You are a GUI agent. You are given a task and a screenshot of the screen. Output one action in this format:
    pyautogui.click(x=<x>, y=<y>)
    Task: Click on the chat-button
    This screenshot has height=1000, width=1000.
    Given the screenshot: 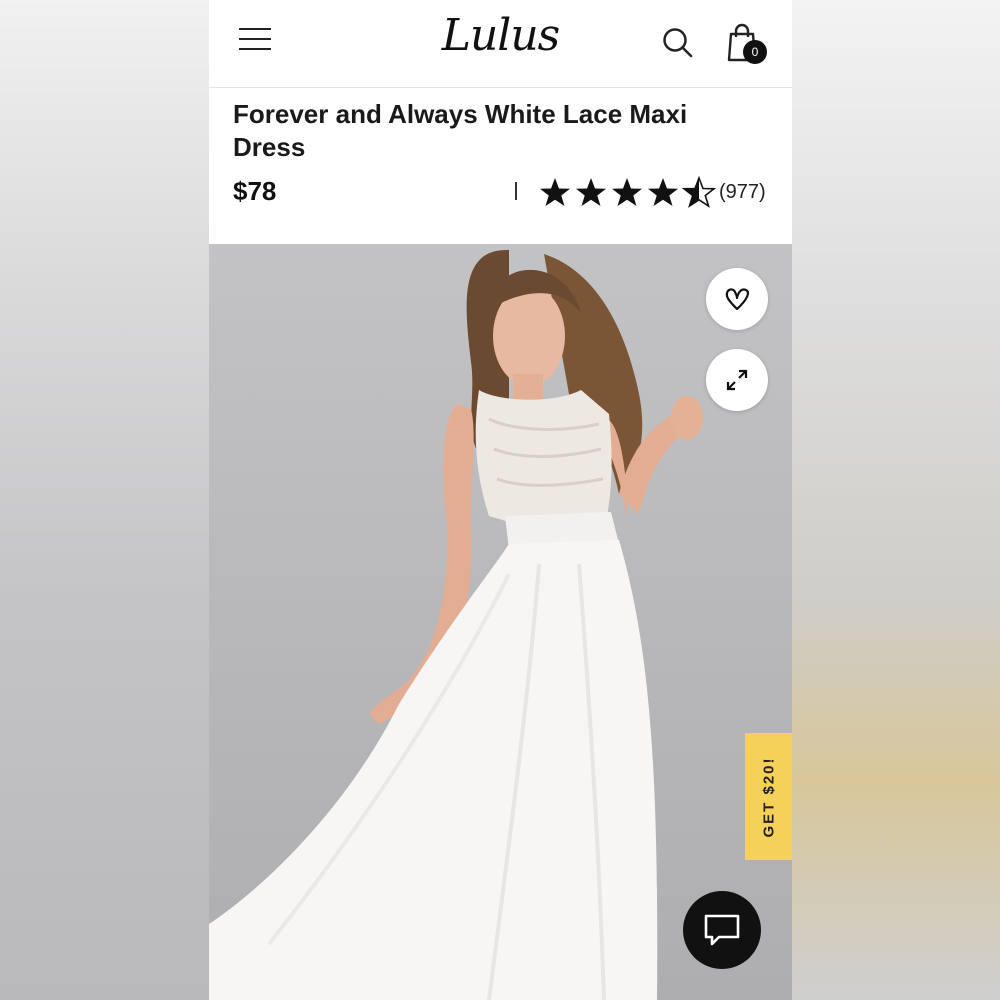 What is the action you would take?
    pyautogui.click(x=722, y=930)
    